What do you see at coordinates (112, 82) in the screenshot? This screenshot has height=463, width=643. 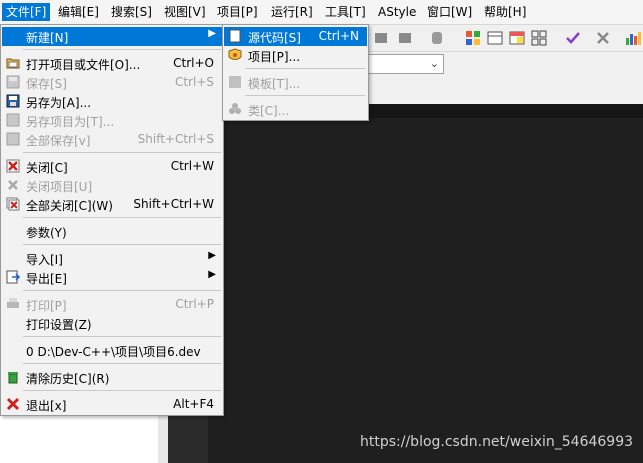 I see `menu-item-save: 保存[S] Ctrl+S` at bounding box center [112, 82].